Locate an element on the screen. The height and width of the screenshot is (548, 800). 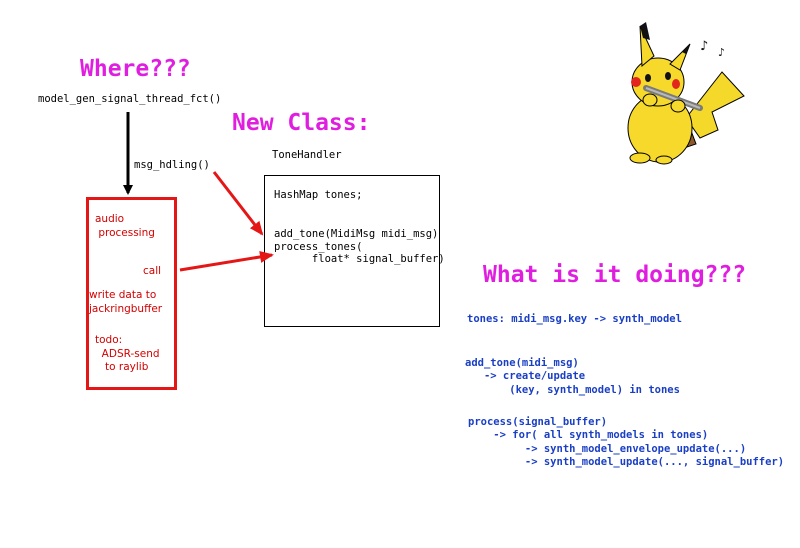
arrow-call-to-class is located at coordinates (226, 261).